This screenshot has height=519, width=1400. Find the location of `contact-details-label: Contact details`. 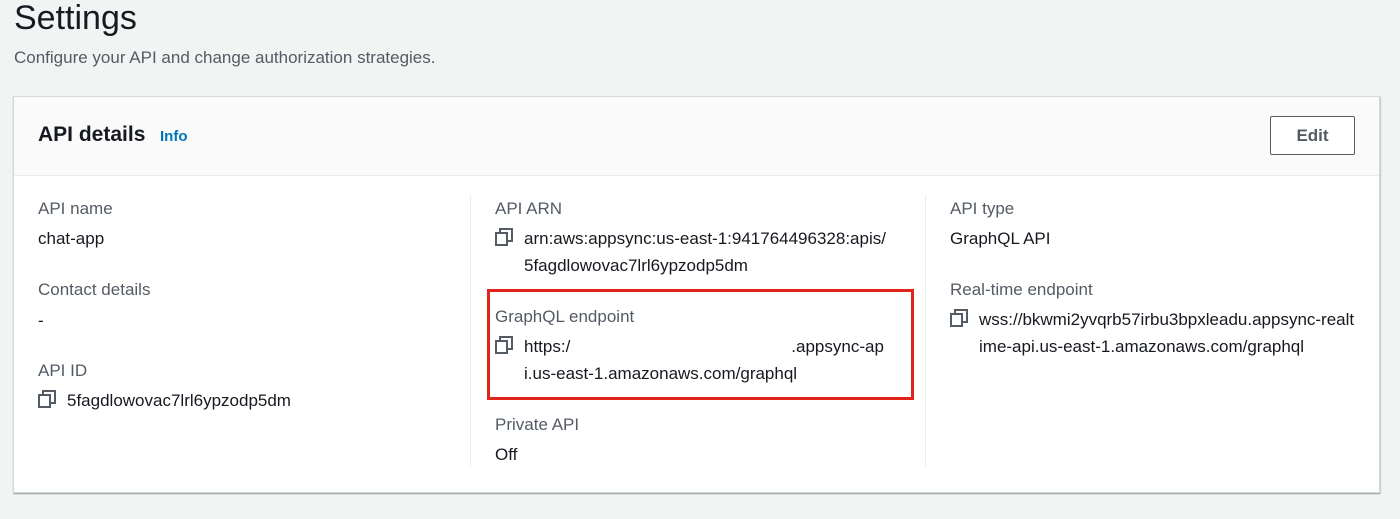

contact-details-label: Contact details is located at coordinates (94, 289).